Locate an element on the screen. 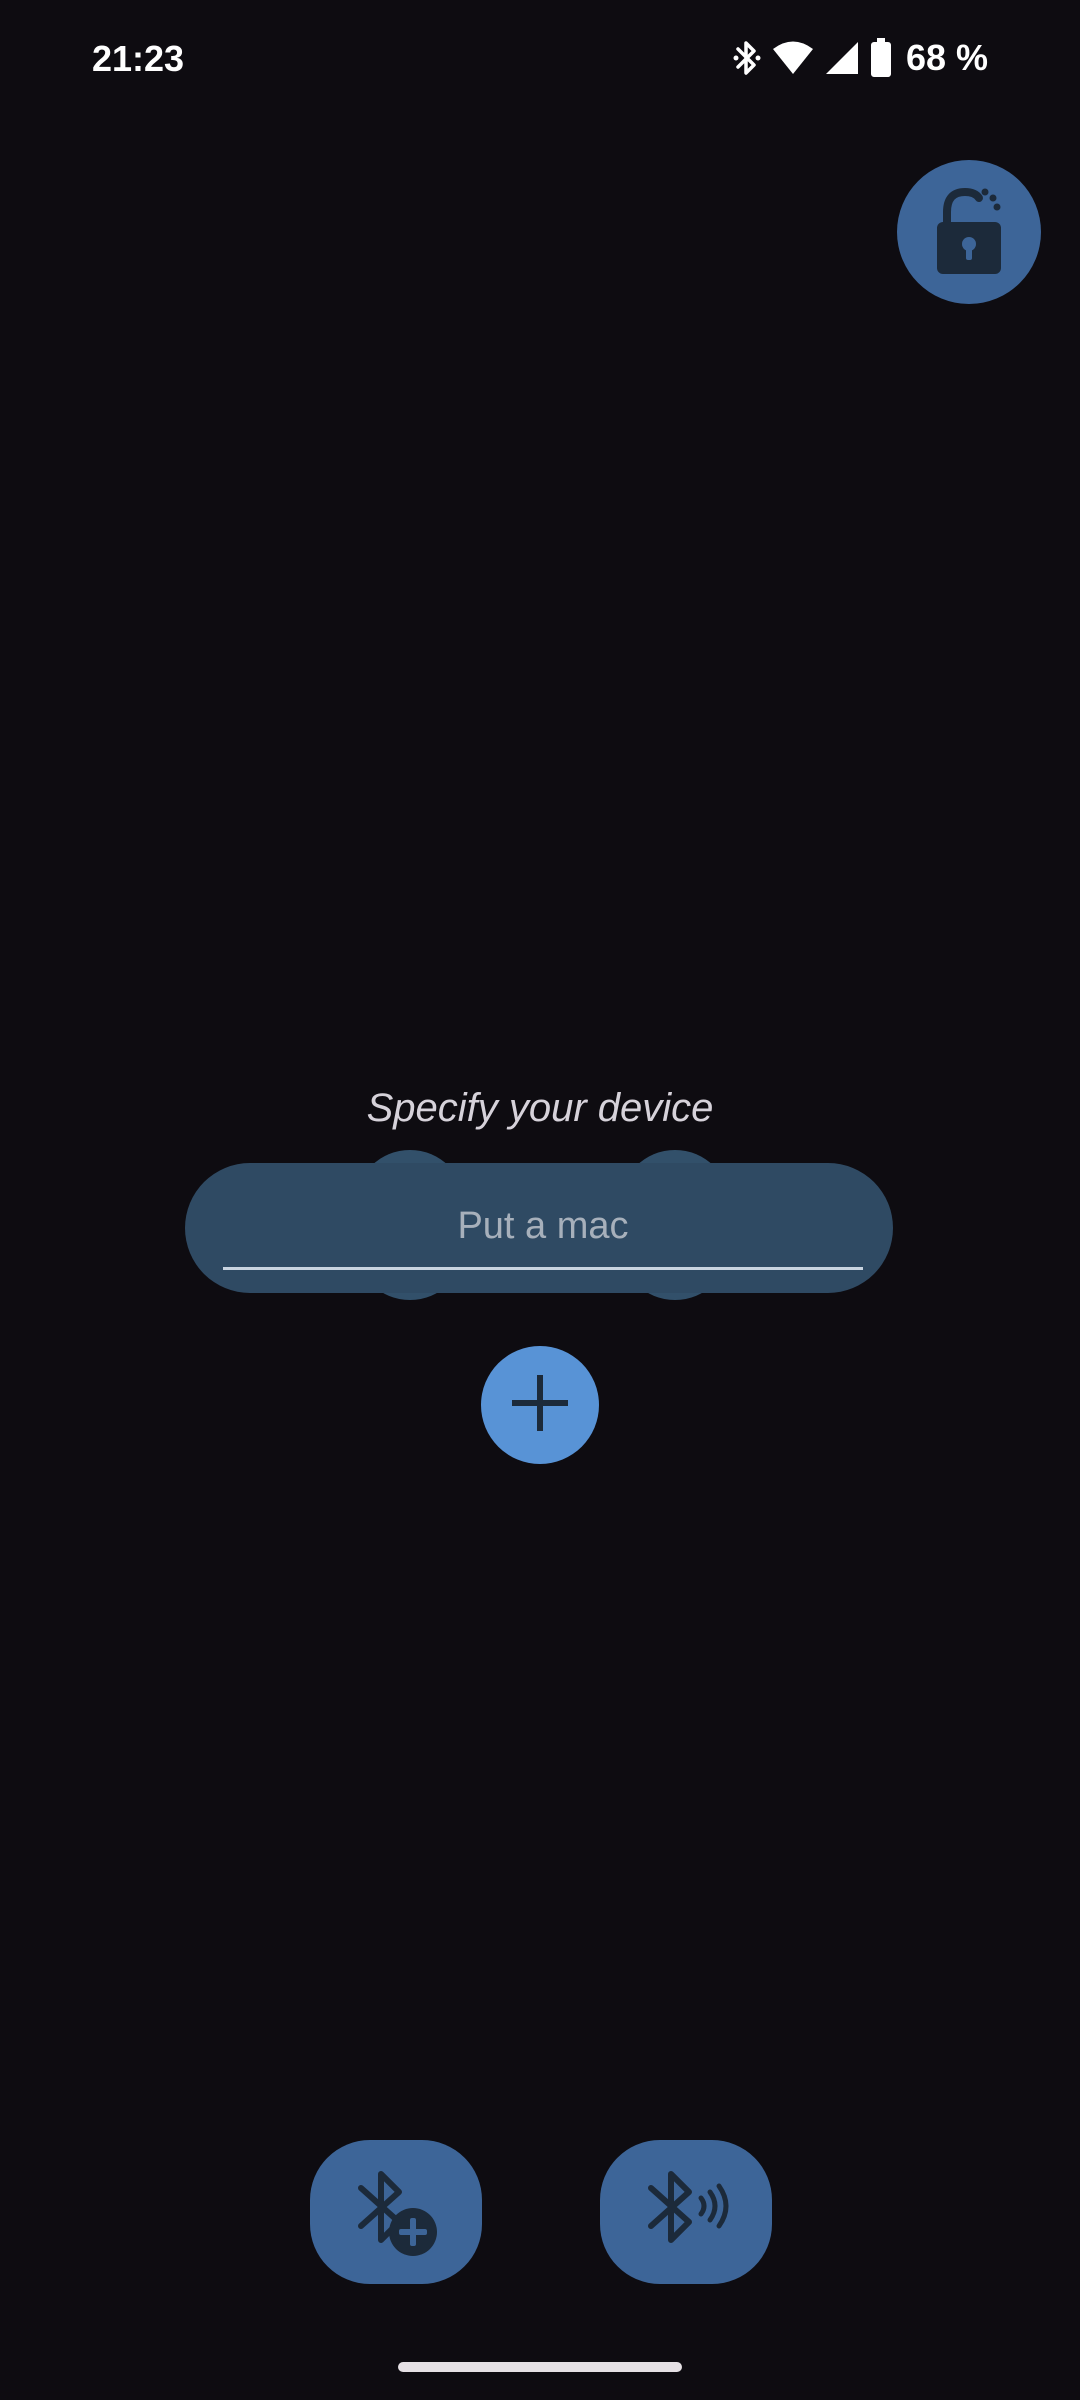  plus-icon is located at coordinates (540, 1405).